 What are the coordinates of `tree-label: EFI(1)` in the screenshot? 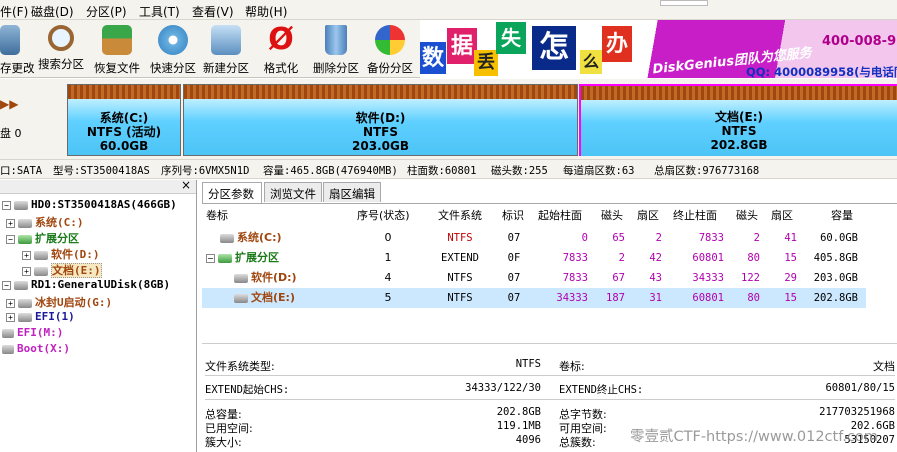 It's located at (55, 316).